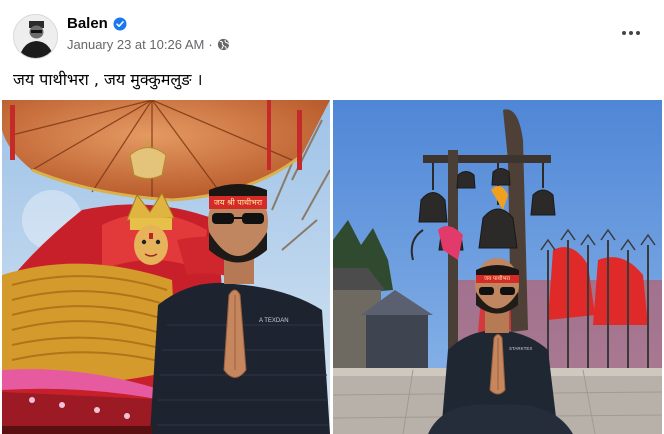  I want to click on post-timestamp: January 23 at 10:26 AM, so click(135, 44).